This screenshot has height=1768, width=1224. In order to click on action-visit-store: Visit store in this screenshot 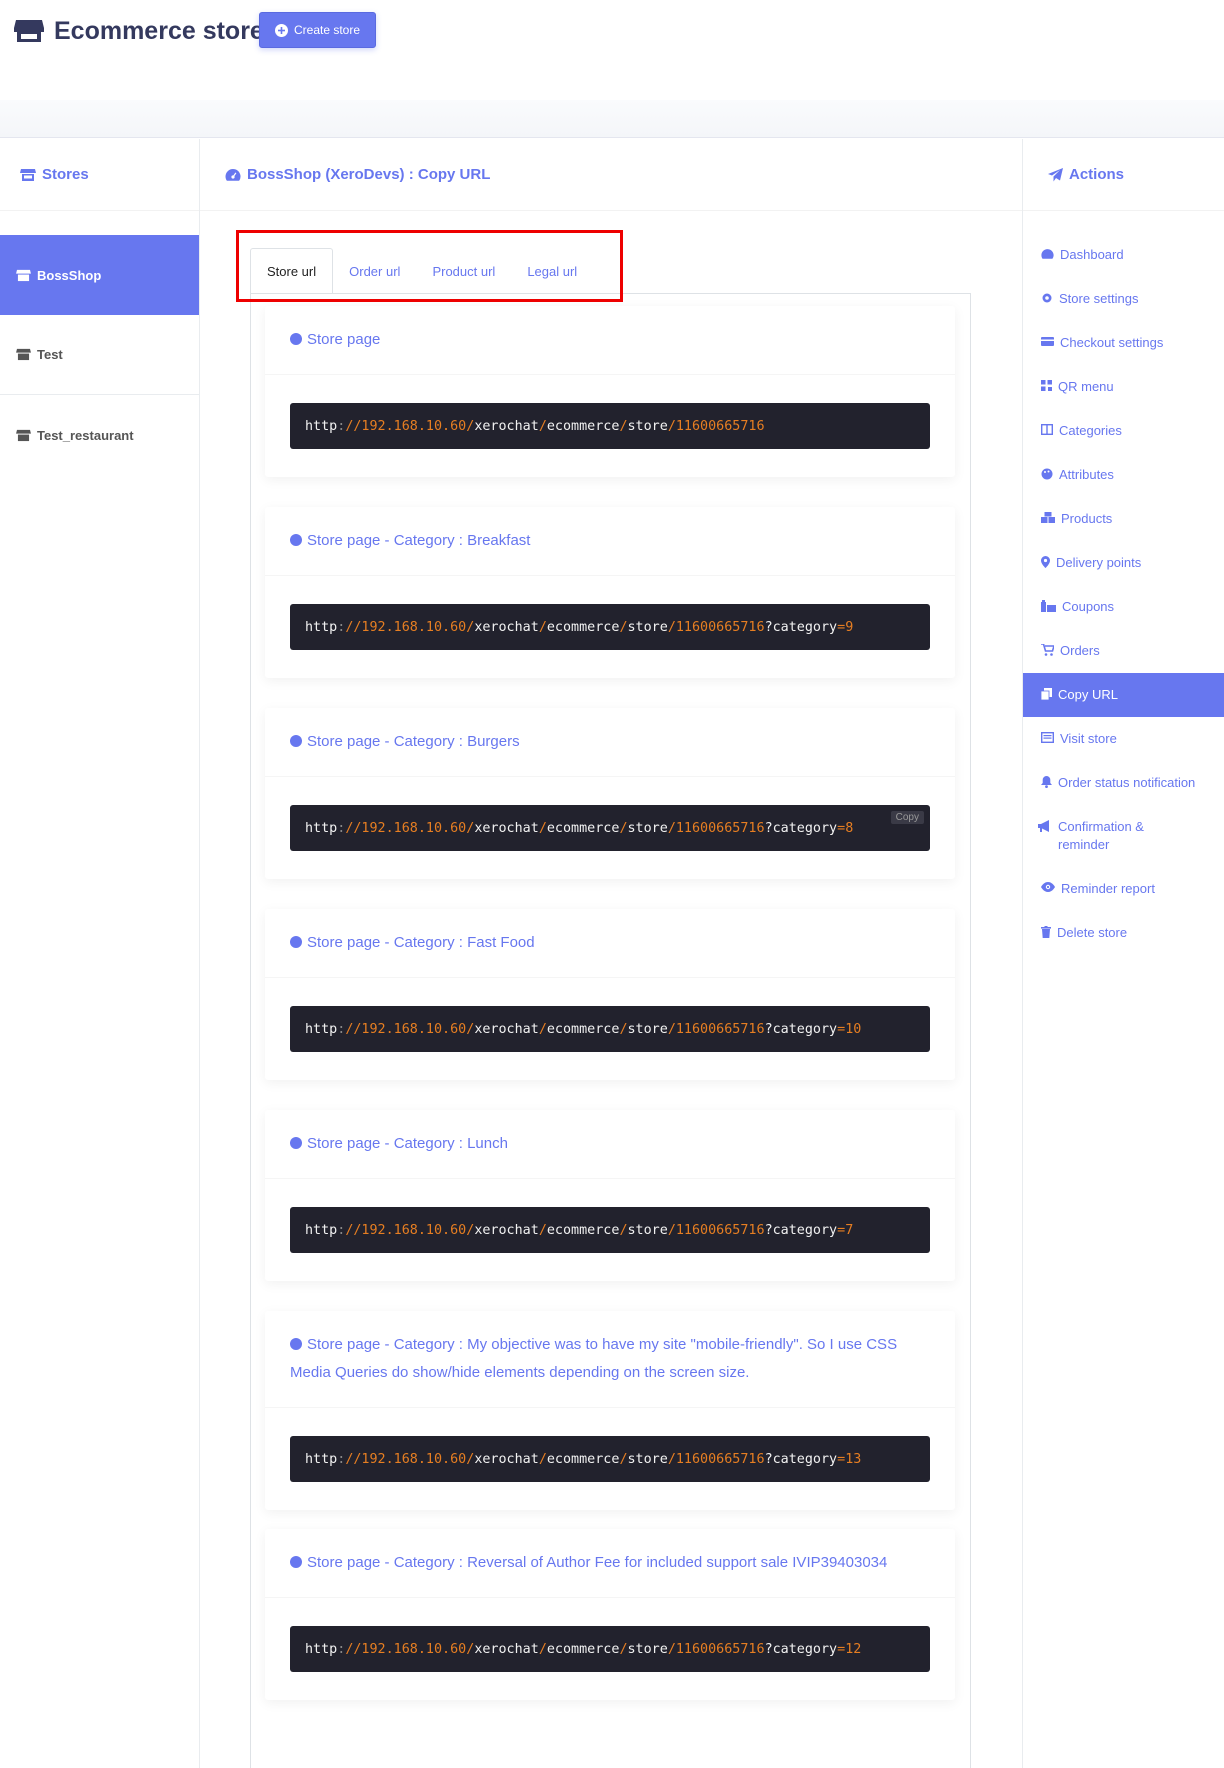, I will do `click(1123, 739)`.